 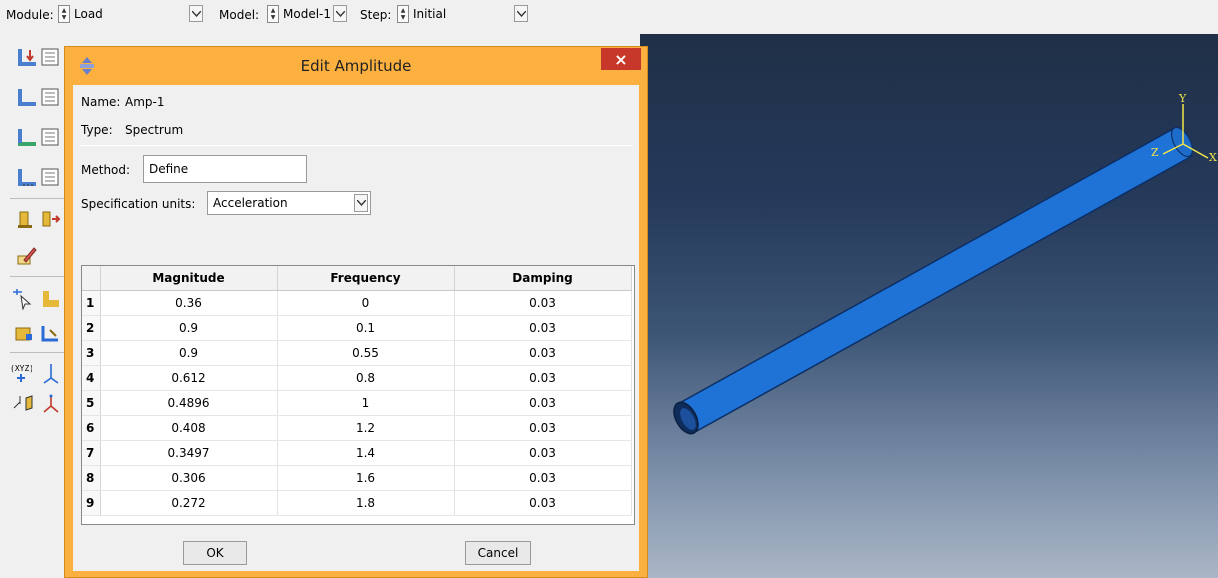 I want to click on magnitude-cell: 0.612, so click(x=189, y=378).